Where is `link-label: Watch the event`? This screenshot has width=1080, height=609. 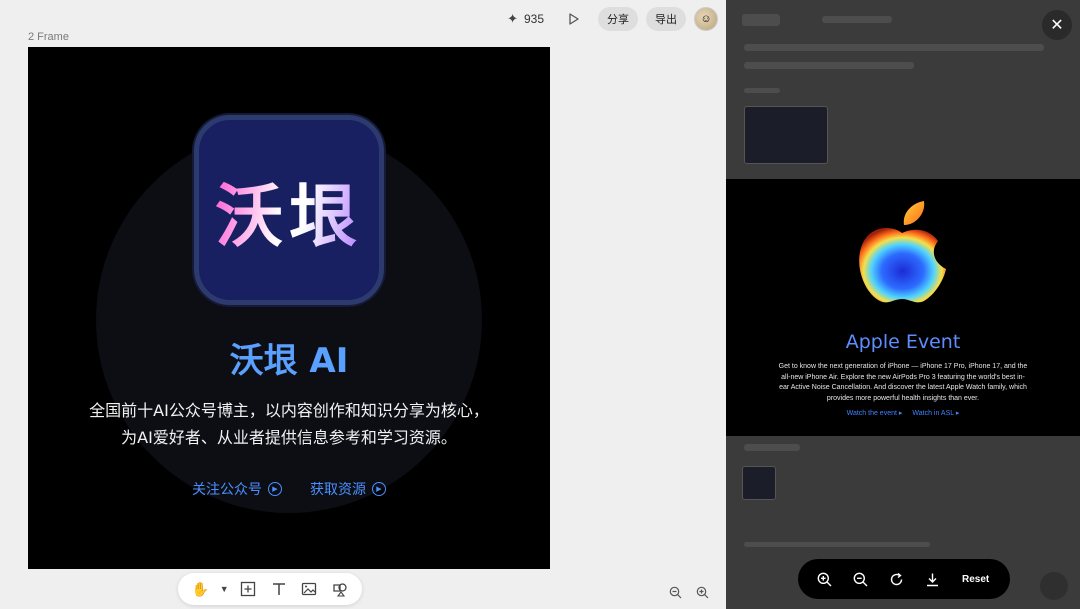 link-label: Watch the event is located at coordinates (871, 413).